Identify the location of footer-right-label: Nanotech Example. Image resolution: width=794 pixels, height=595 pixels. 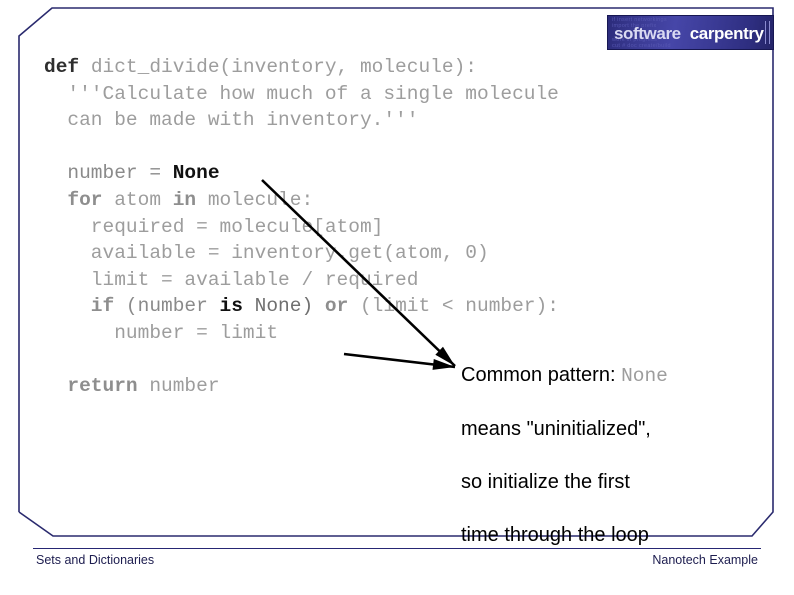
(705, 560).